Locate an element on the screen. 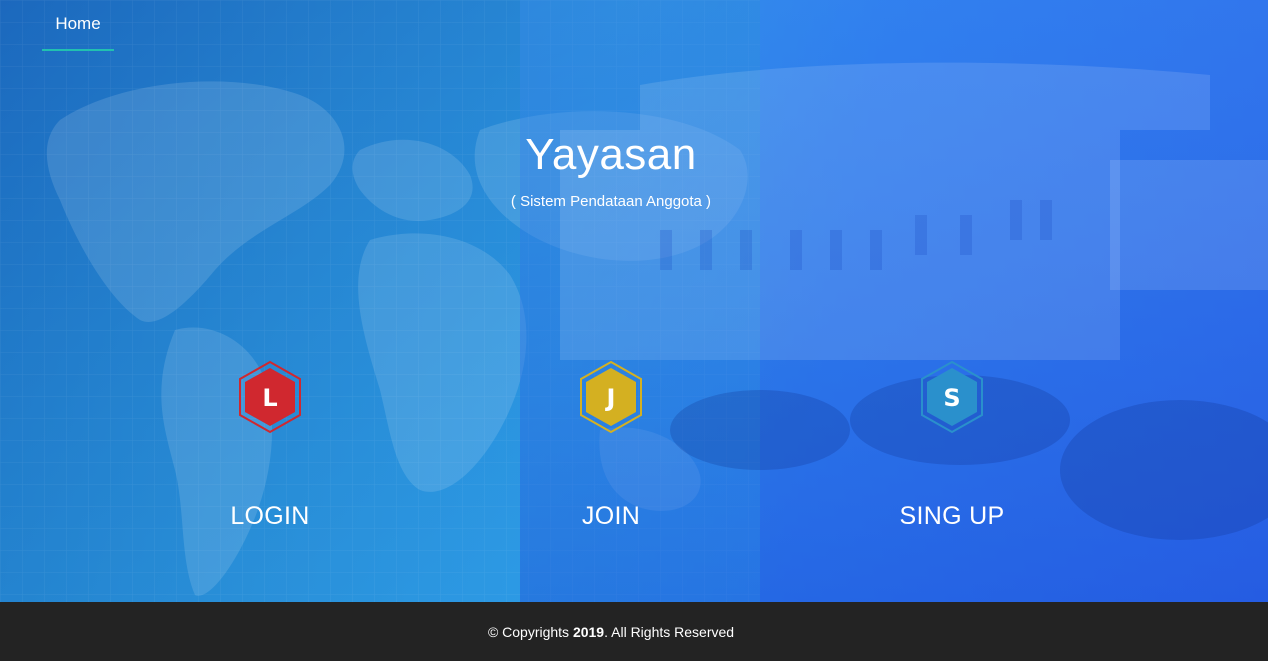 The image size is (1268, 661). hexagon-l-icon: L is located at coordinates (270, 397).